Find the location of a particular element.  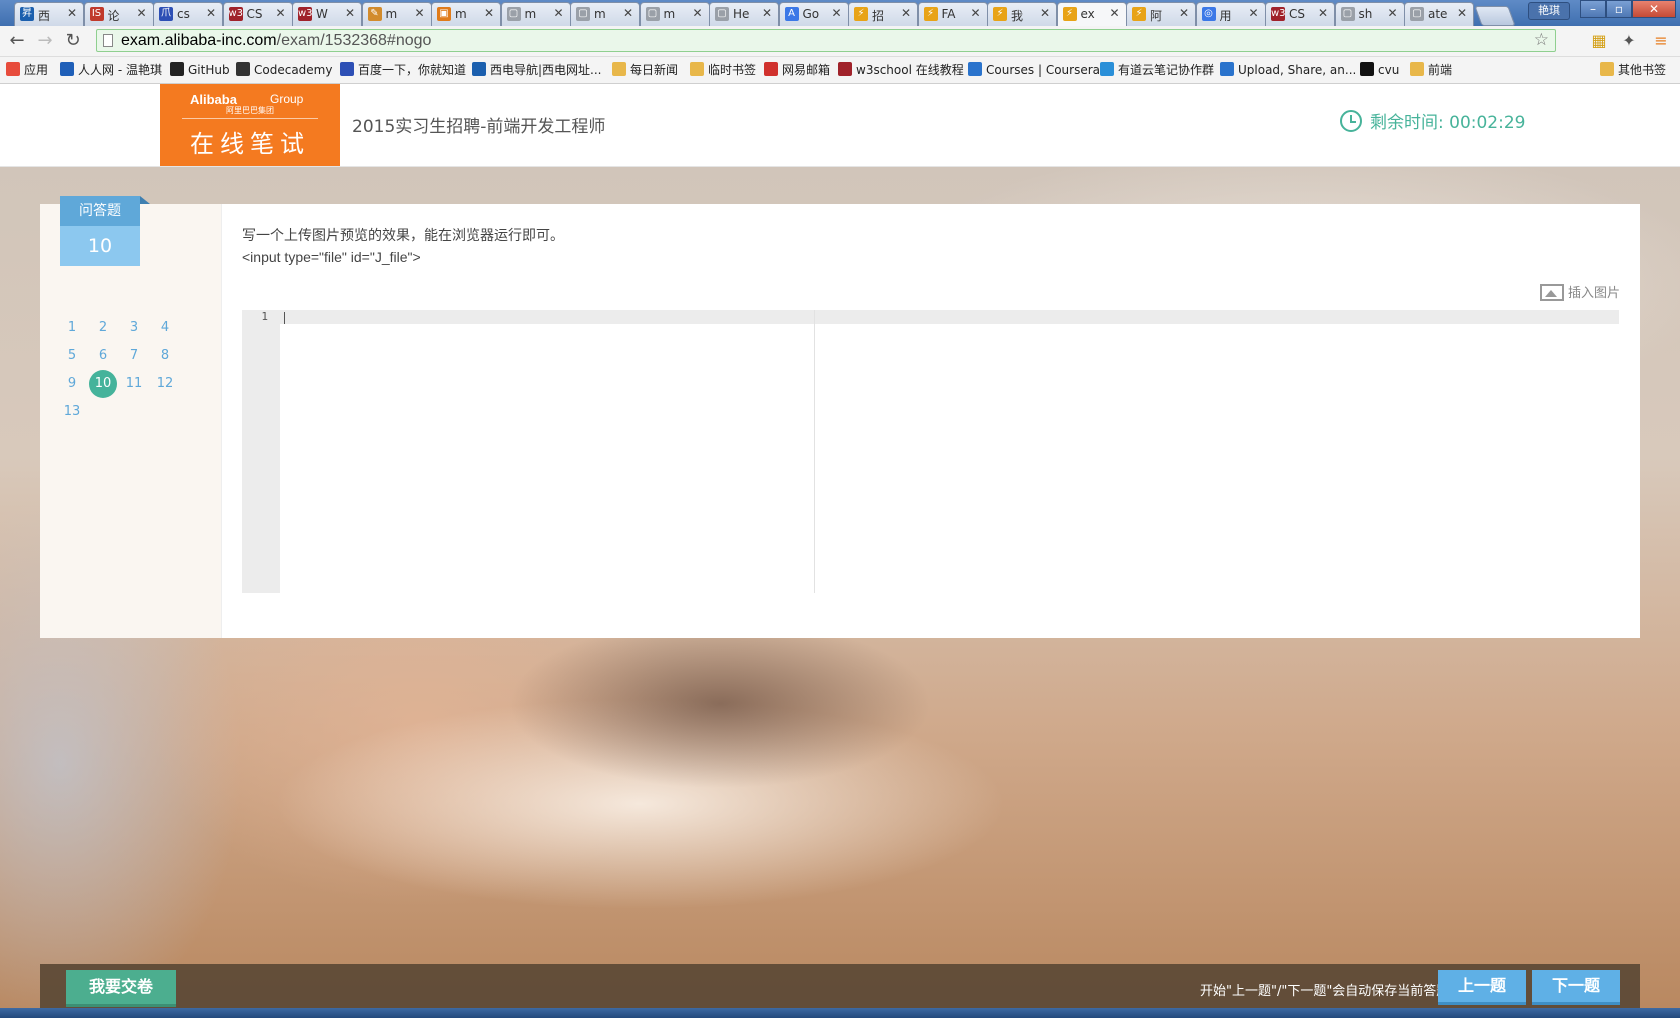

question-number-link: 1 is located at coordinates (72, 328).